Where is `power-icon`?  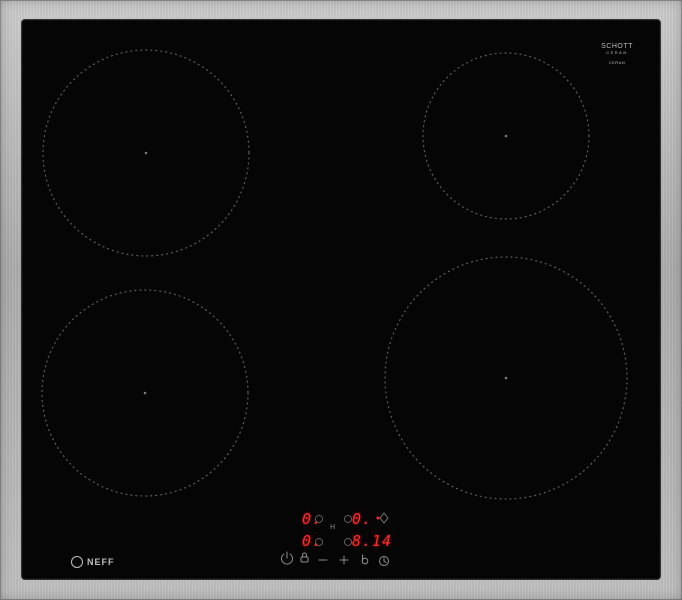
power-icon is located at coordinates (287, 558).